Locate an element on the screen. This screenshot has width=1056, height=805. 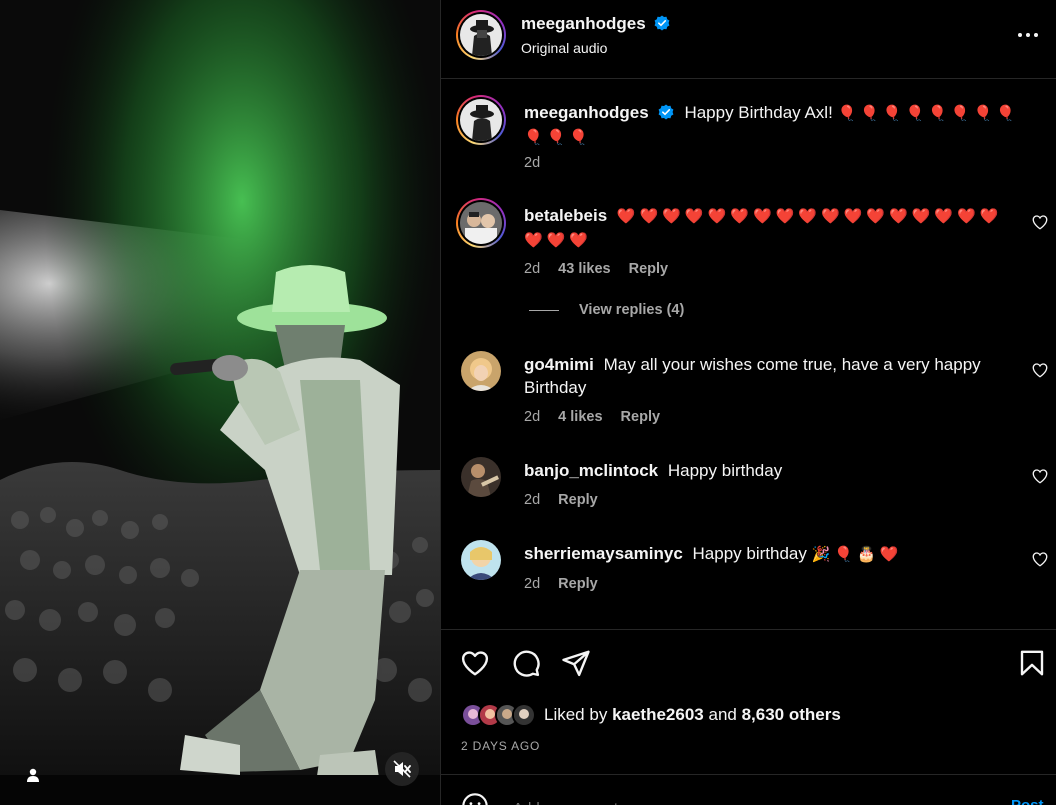
caption-avatar-image is located at coordinates (481, 120).